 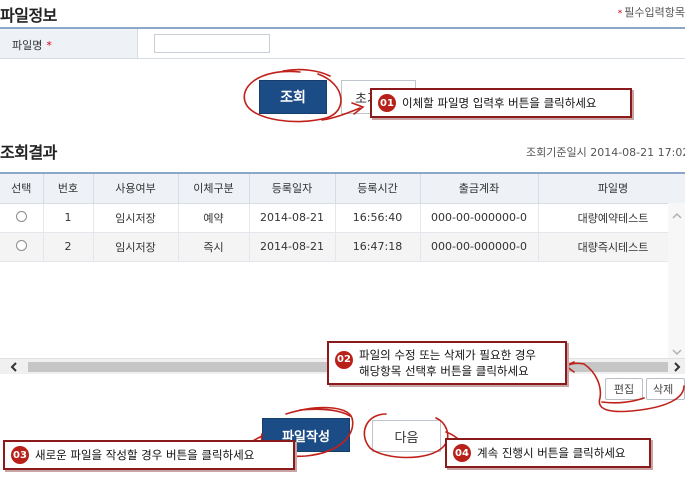 I want to click on filename-form-row: 파일명 *, so click(x=342, y=43).